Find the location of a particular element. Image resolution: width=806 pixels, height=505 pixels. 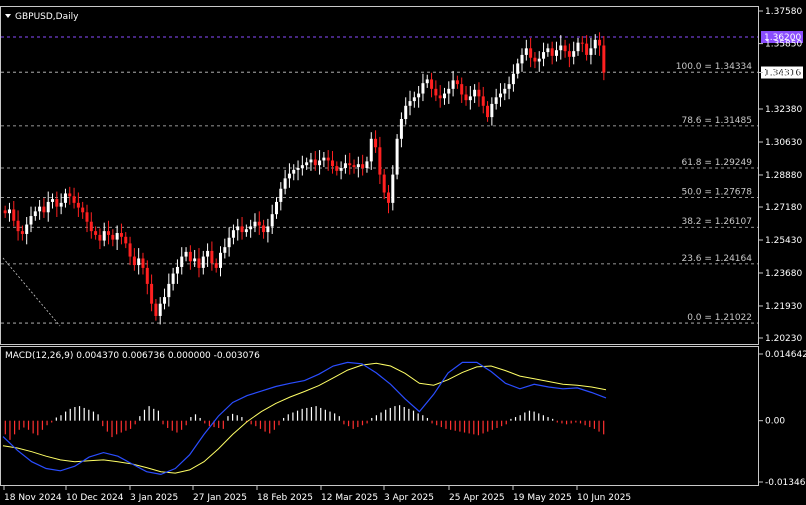

time-tick-label: 12 Mar 2025 is located at coordinates (349, 498).